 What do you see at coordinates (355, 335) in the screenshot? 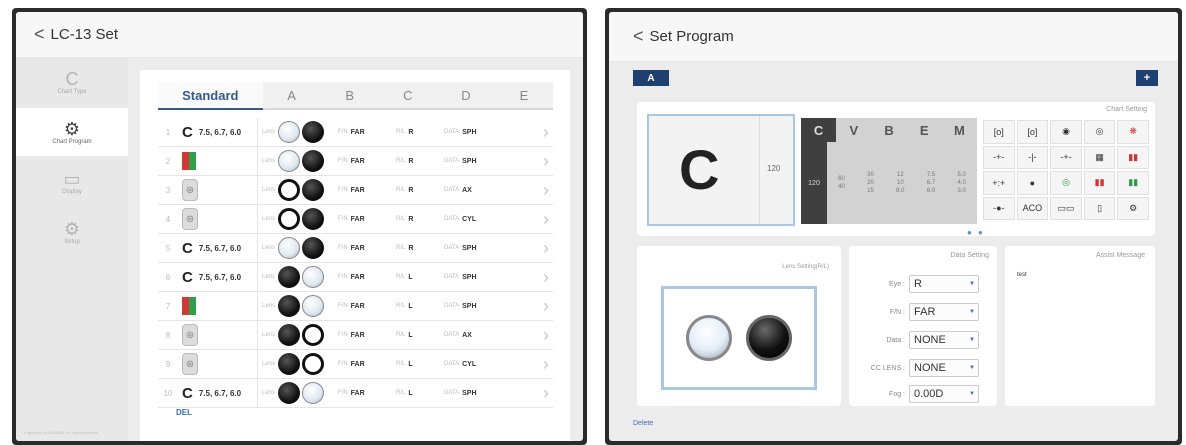
I see `program-row: 8 ⊛ Lens F/N FAR R/L L DATA AX ›` at bounding box center [355, 335].